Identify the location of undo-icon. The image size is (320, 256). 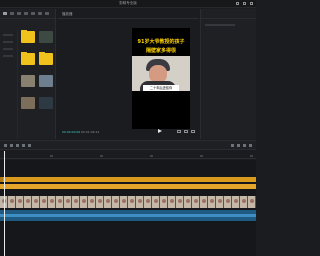
(11, 145).